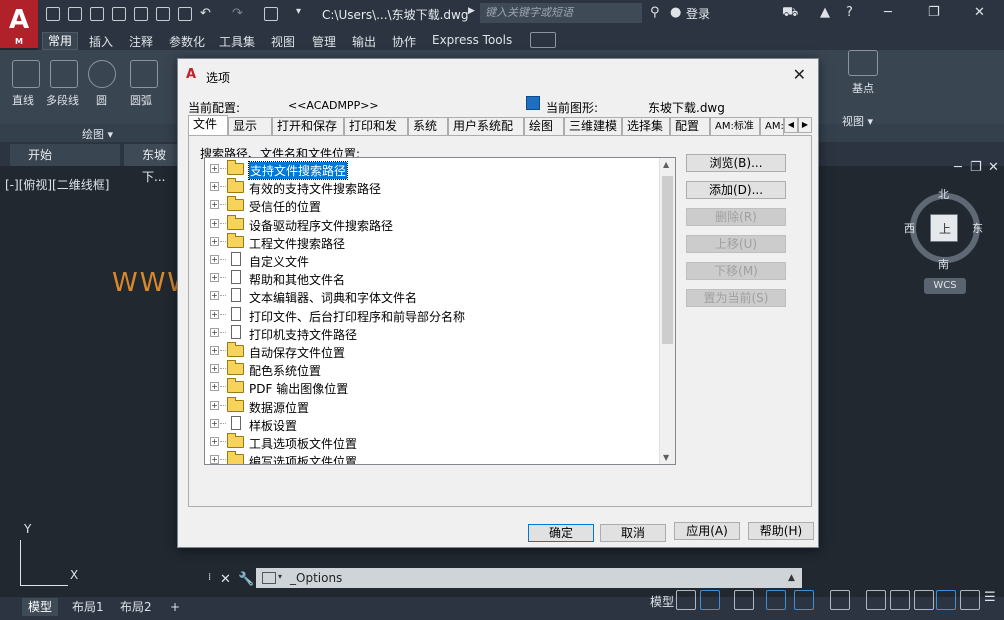 This screenshot has width=1004, height=620. What do you see at coordinates (646, 126) in the screenshot?
I see `tab-selection: 选择集` at bounding box center [646, 126].